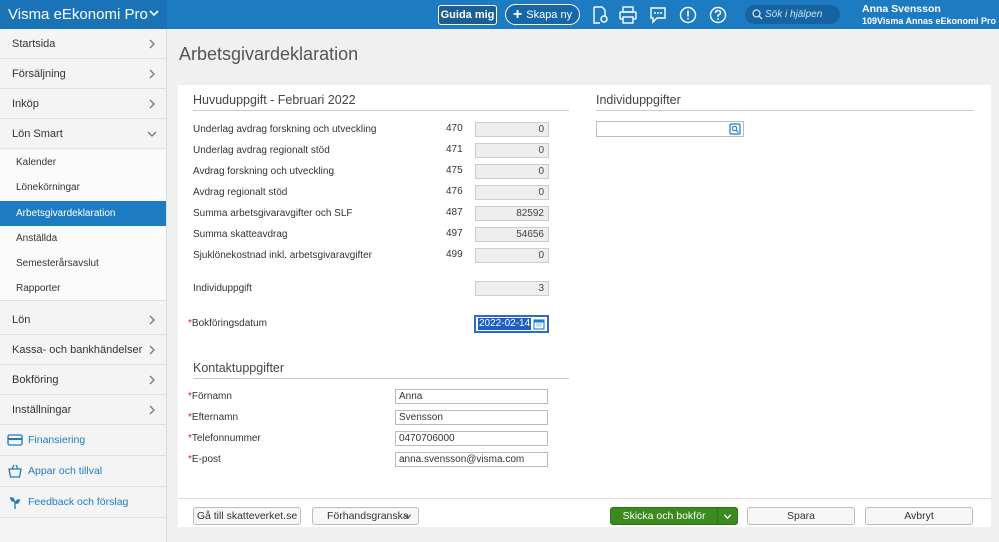 Image resolution: width=999 pixels, height=542 pixels. What do you see at coordinates (512, 213) in the screenshot?
I see `row-value-487: 82592` at bounding box center [512, 213].